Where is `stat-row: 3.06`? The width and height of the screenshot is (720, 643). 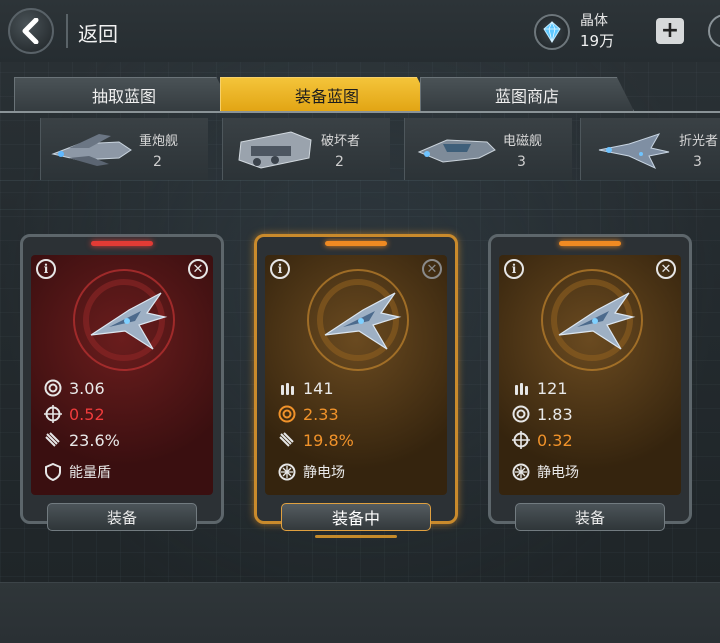 stat-row: 3.06 is located at coordinates (74, 388).